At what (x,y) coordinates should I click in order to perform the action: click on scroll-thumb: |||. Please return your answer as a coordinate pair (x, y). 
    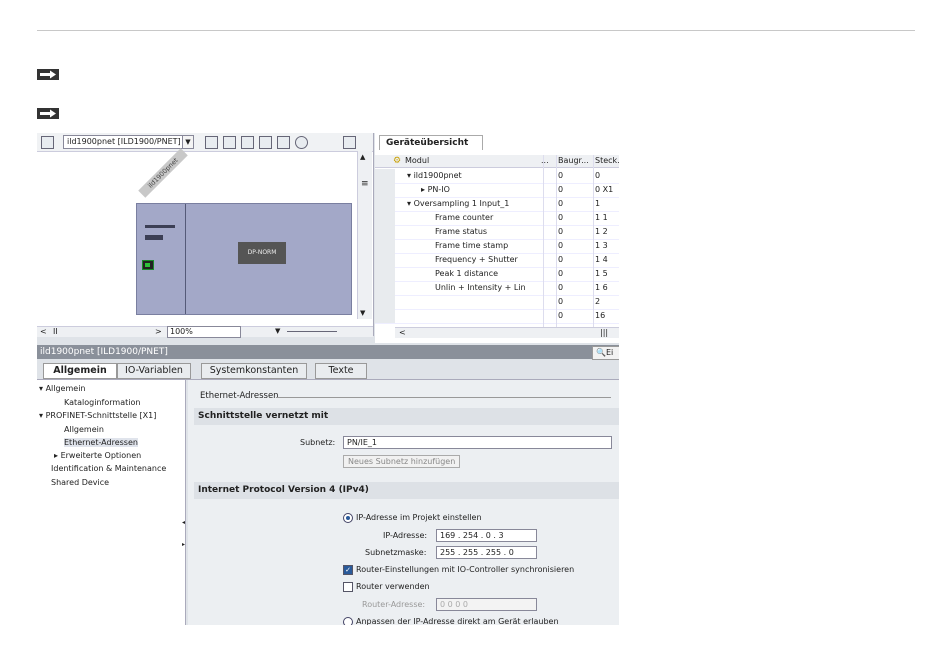
    Looking at the image, I should click on (604, 332).